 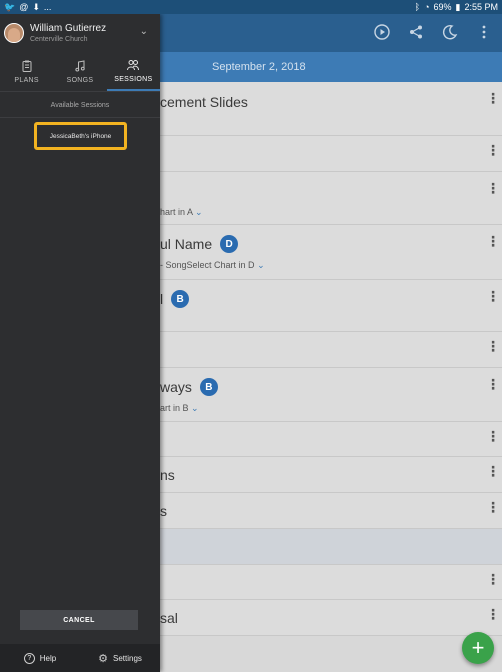 What do you see at coordinates (133, 71) in the screenshot?
I see `tab-sessions: SESSIONS` at bounding box center [133, 71].